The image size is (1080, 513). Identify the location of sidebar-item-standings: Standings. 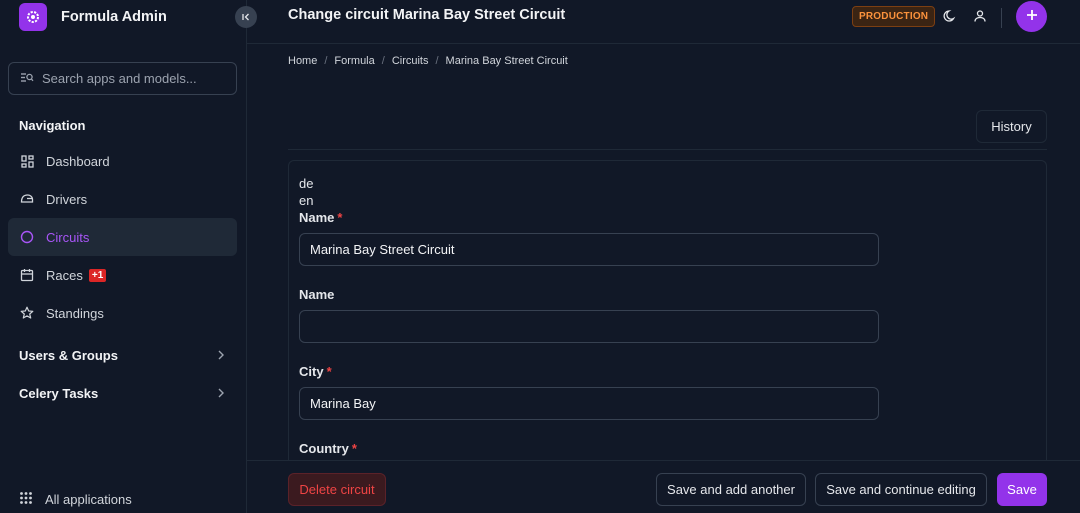
(122, 313).